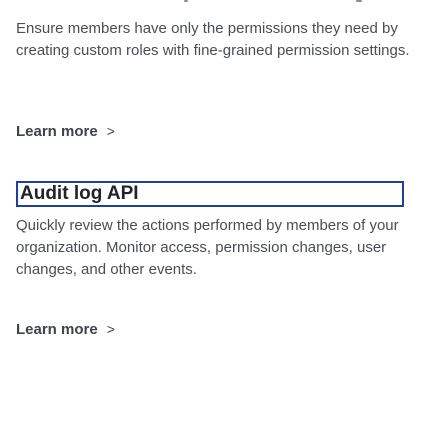 The width and height of the screenshot is (448, 448). I want to click on learn-more-link-custom-roles: Learn more >, so click(65, 131).